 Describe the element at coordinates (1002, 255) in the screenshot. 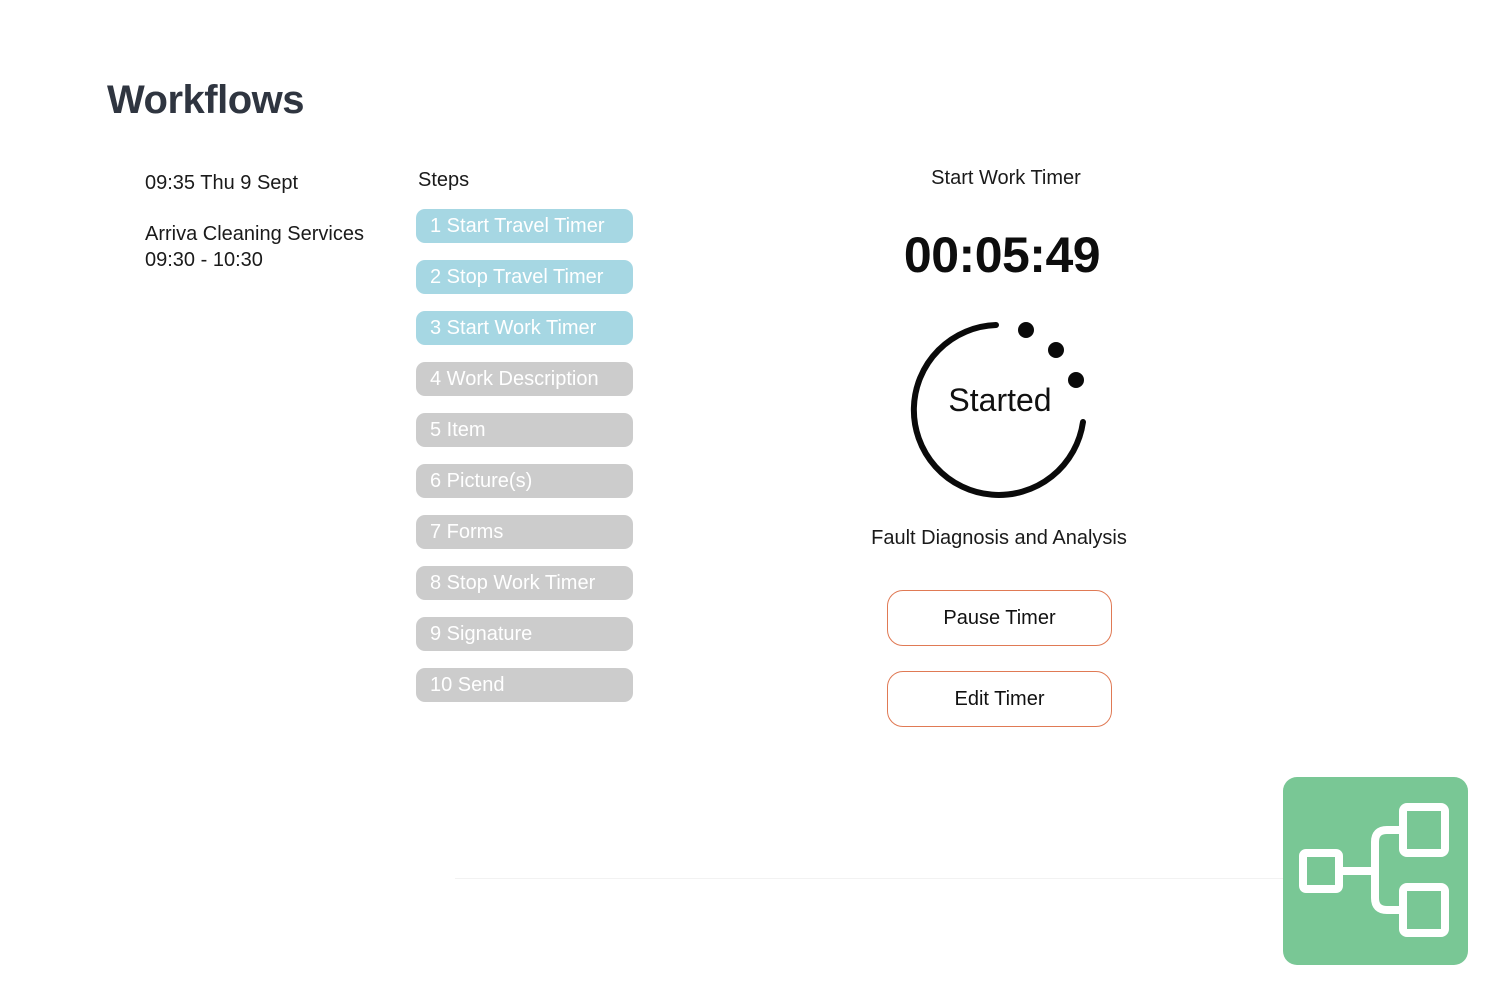

I see `timer-elapsed: 00:05:49` at that location.